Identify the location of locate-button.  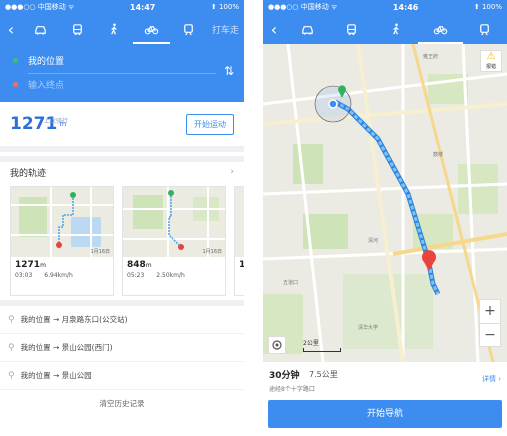
(277, 345).